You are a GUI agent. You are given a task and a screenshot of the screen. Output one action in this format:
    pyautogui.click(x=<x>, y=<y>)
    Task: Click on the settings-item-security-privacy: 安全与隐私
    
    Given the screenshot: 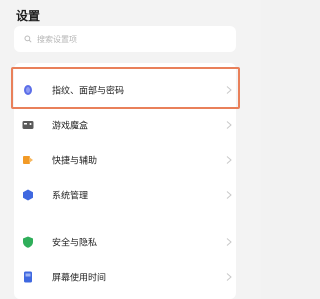 What is the action you would take?
    pyautogui.click(x=125, y=242)
    